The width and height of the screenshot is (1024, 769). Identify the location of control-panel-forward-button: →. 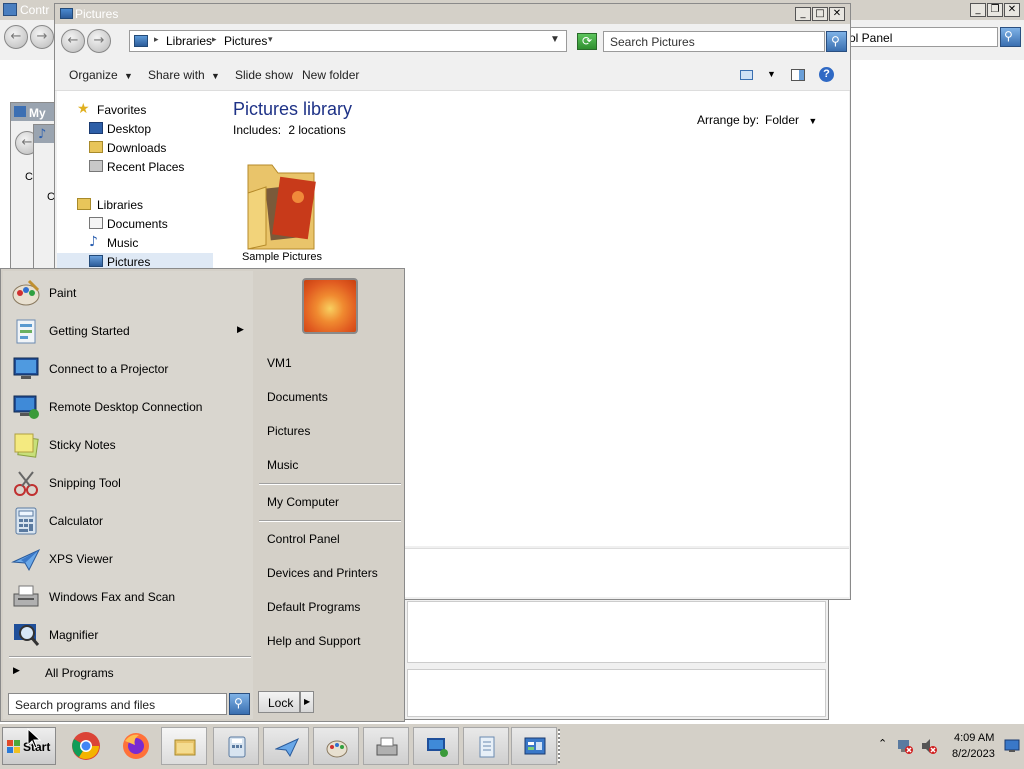
(42, 37).